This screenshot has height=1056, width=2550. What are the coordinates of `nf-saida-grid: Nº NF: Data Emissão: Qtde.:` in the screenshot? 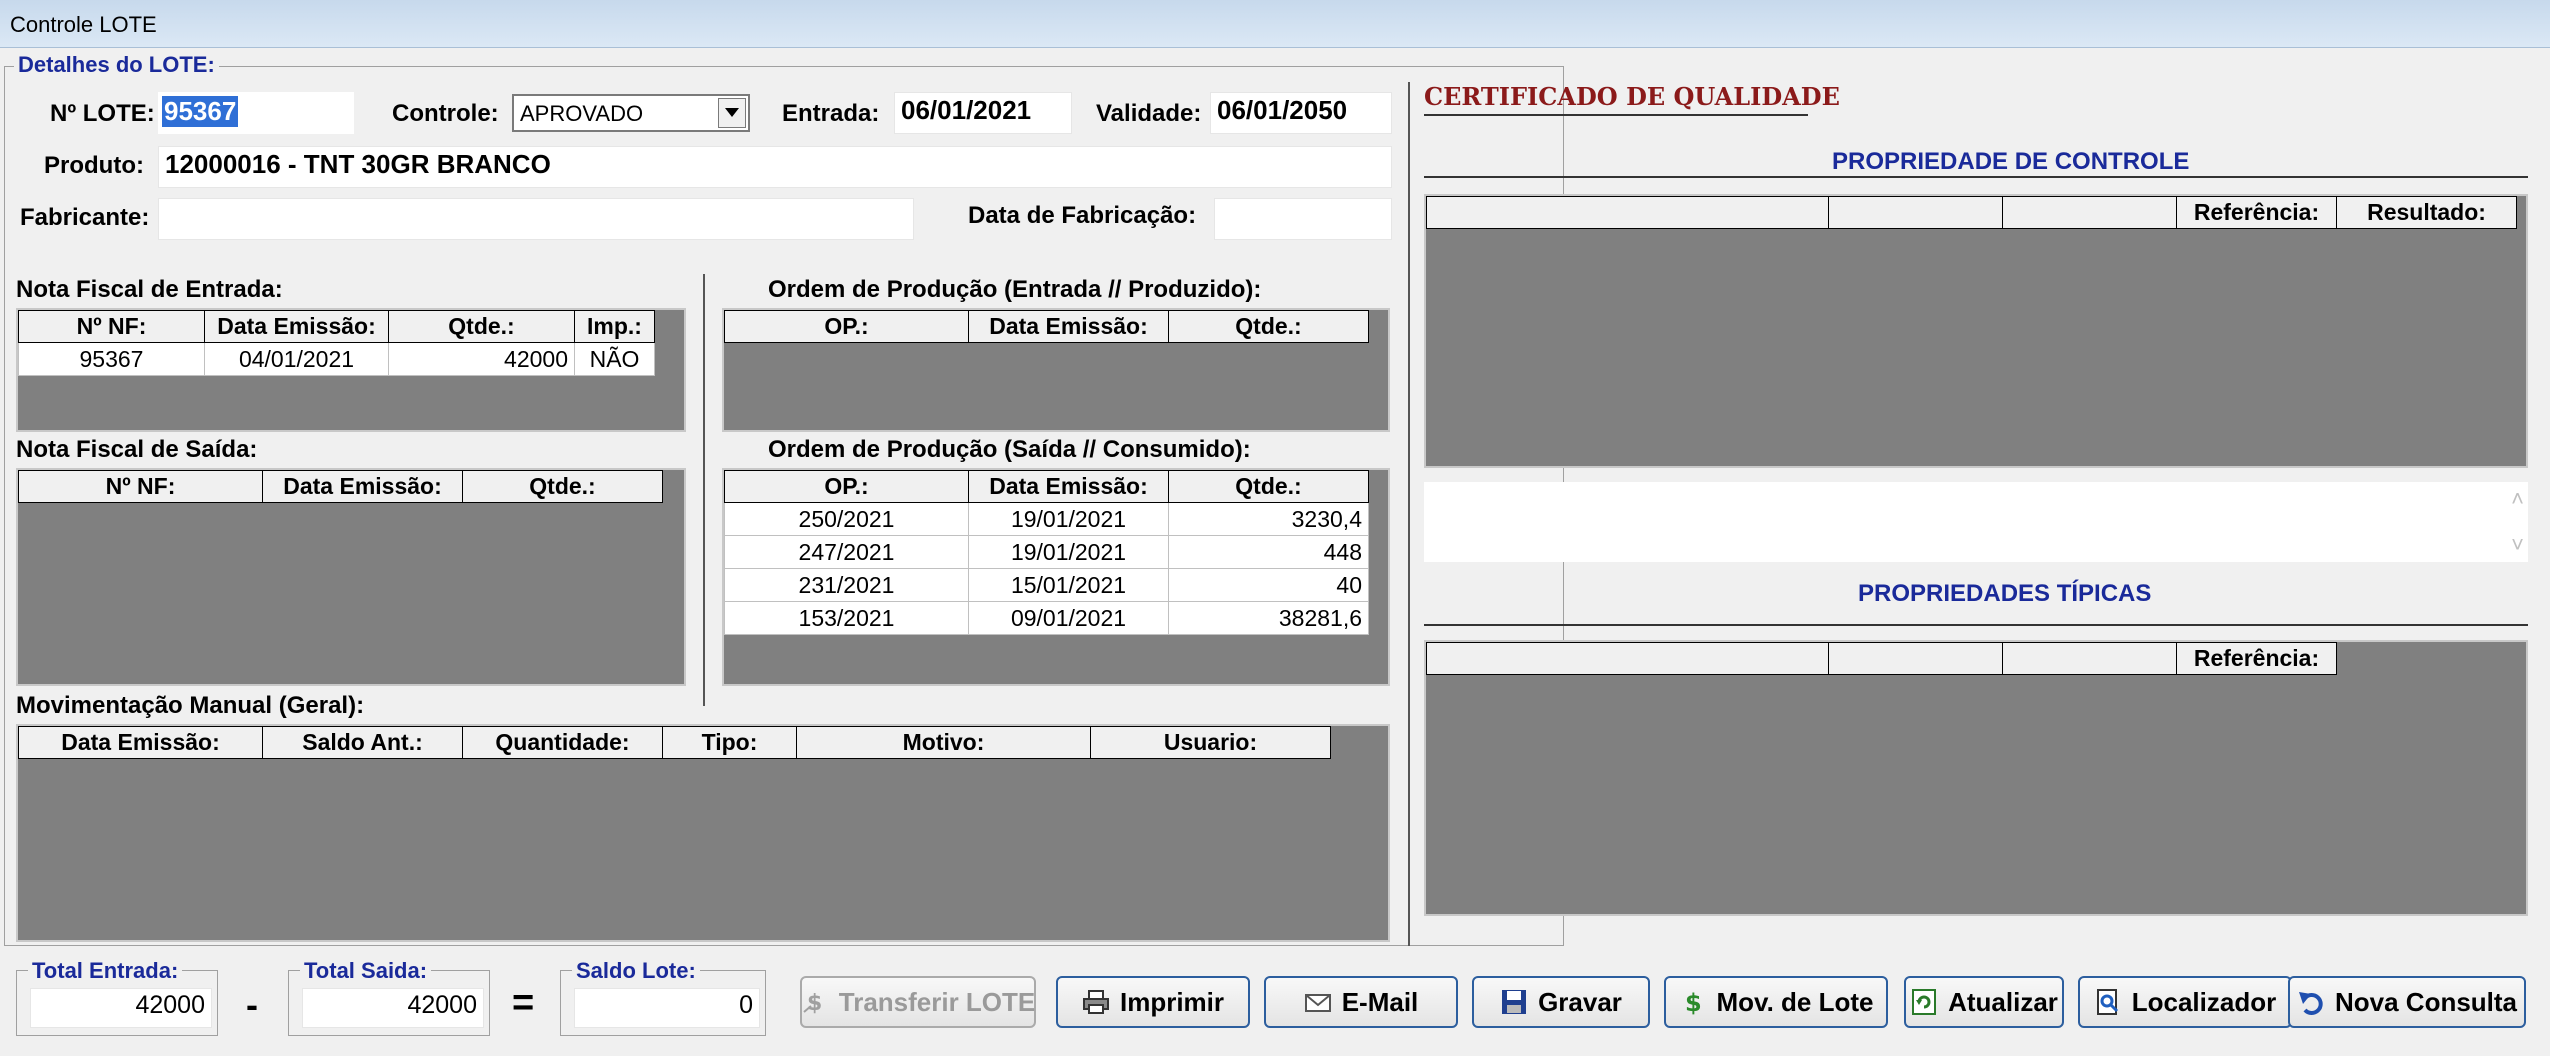 It's located at (351, 577).